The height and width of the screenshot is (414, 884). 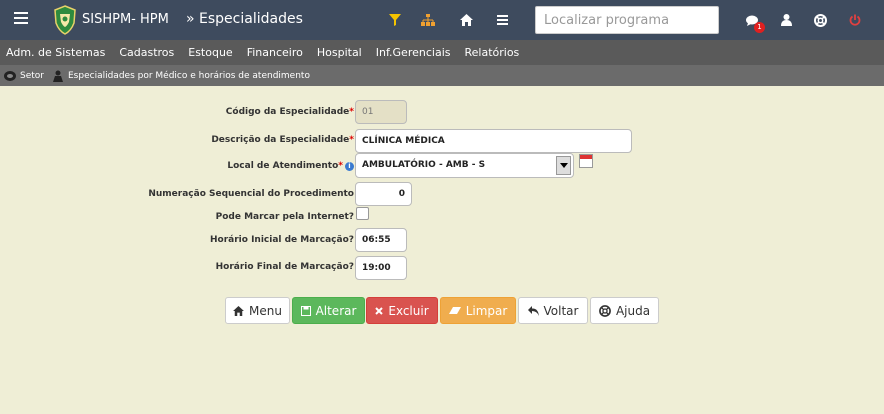 What do you see at coordinates (381, 112) in the screenshot?
I see `codigo-field: 01` at bounding box center [381, 112].